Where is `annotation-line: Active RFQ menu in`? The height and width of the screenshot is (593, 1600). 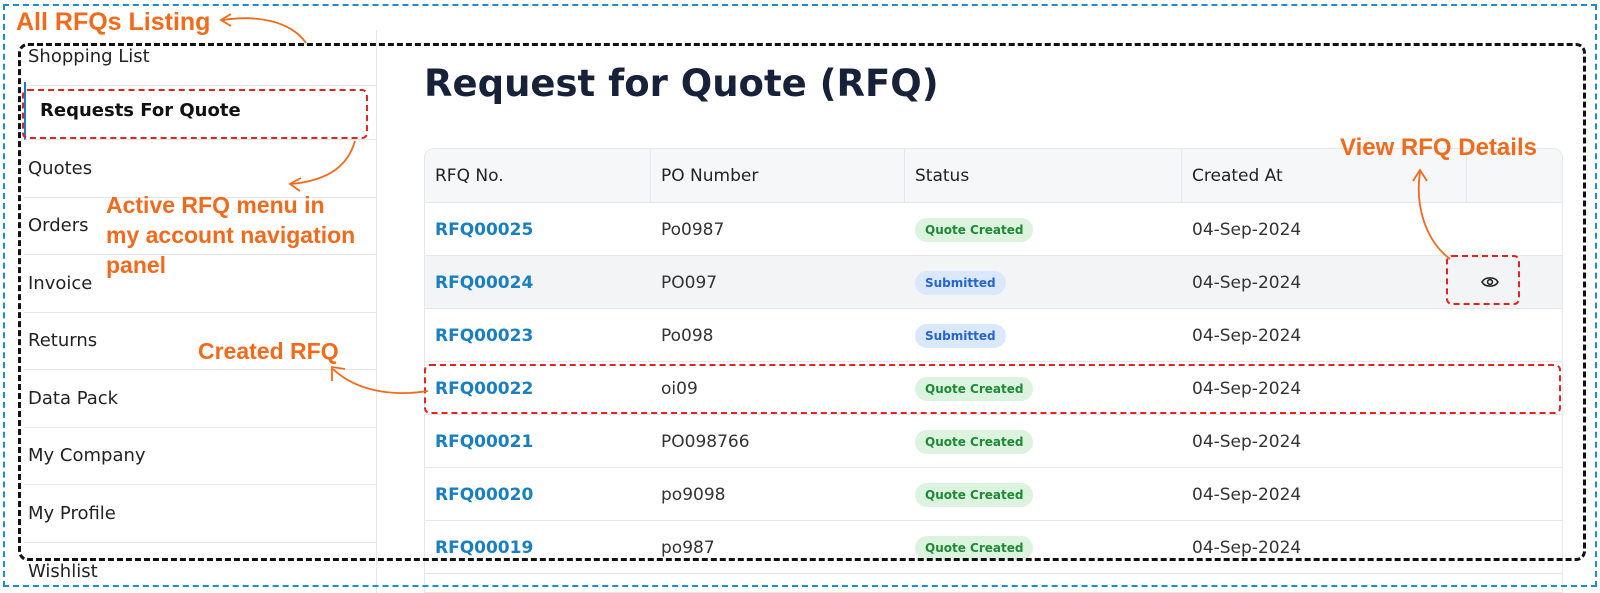 annotation-line: Active RFQ menu in is located at coordinates (215, 205).